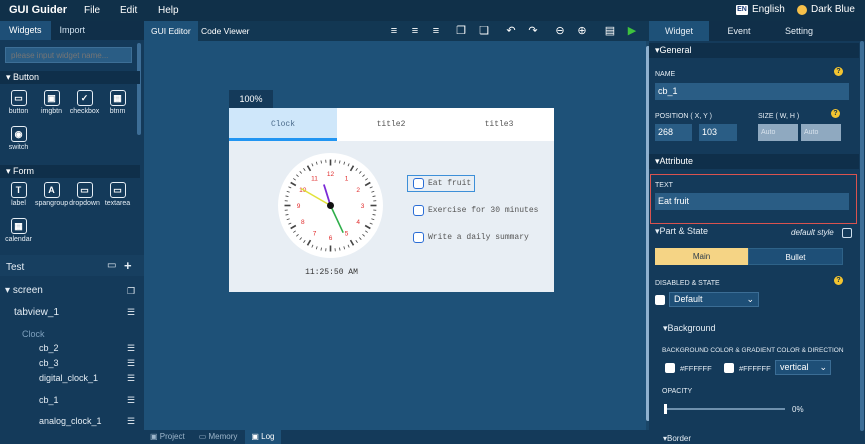 The height and width of the screenshot is (444, 865). What do you see at coordinates (225, 31) in the screenshot?
I see `tab-code-viewer: Code Viewer` at bounding box center [225, 31].